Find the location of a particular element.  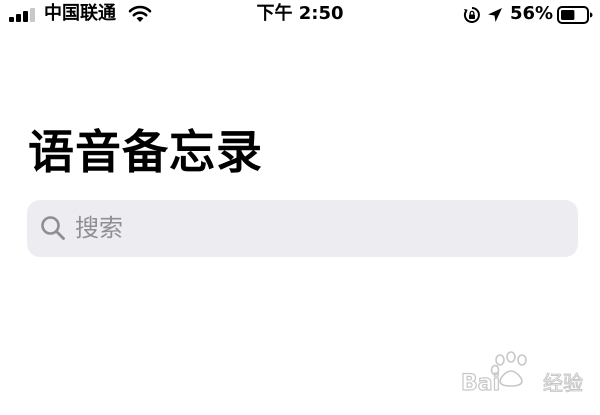

battery-percent: 56% is located at coordinates (532, 13).